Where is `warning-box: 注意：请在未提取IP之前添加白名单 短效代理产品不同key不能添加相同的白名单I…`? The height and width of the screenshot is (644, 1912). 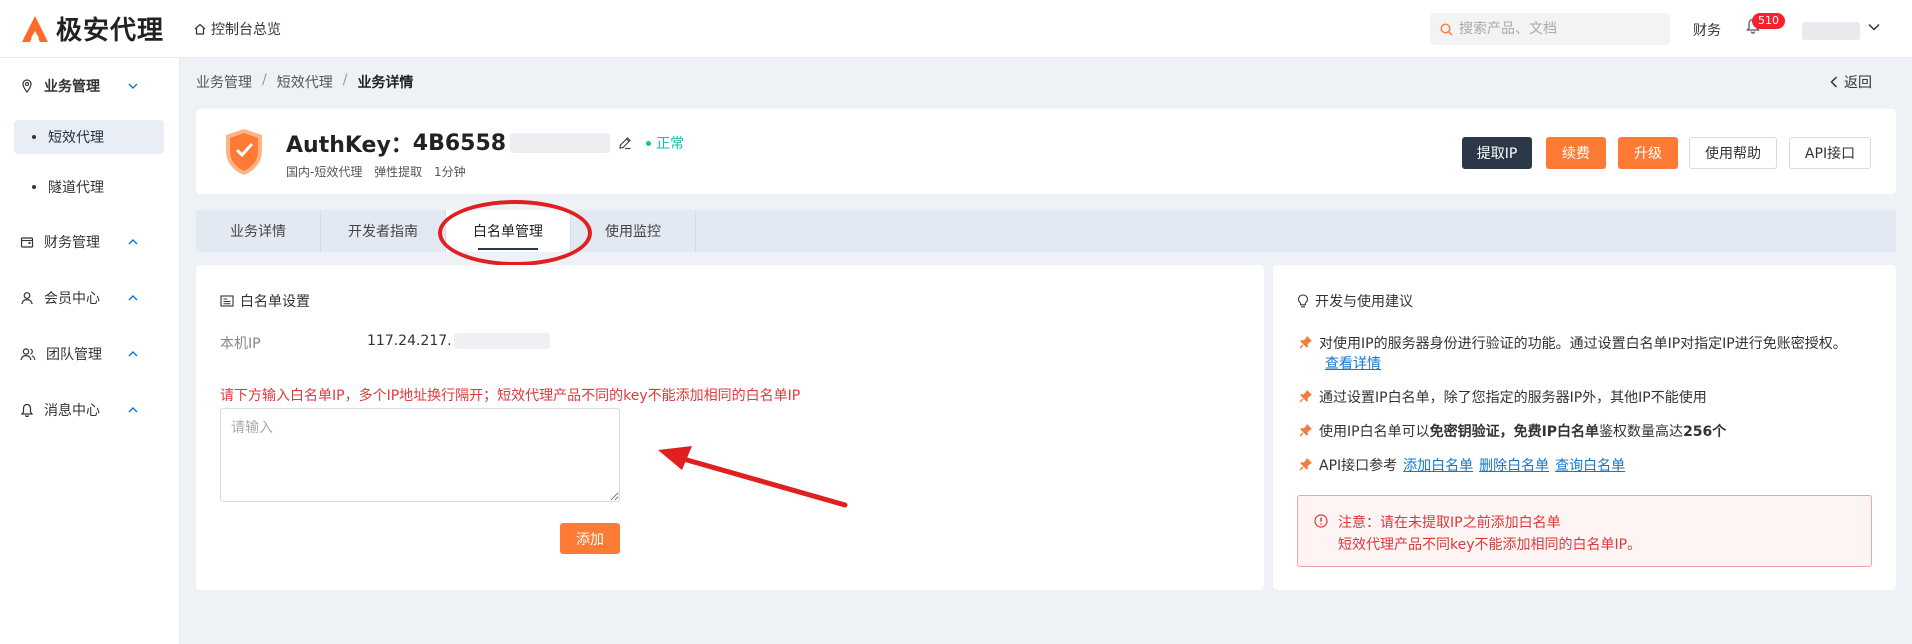 warning-box: 注意：请在未提取IP之前添加白名单 短效代理产品不同key不能添加相同的白名单I… is located at coordinates (1584, 531).